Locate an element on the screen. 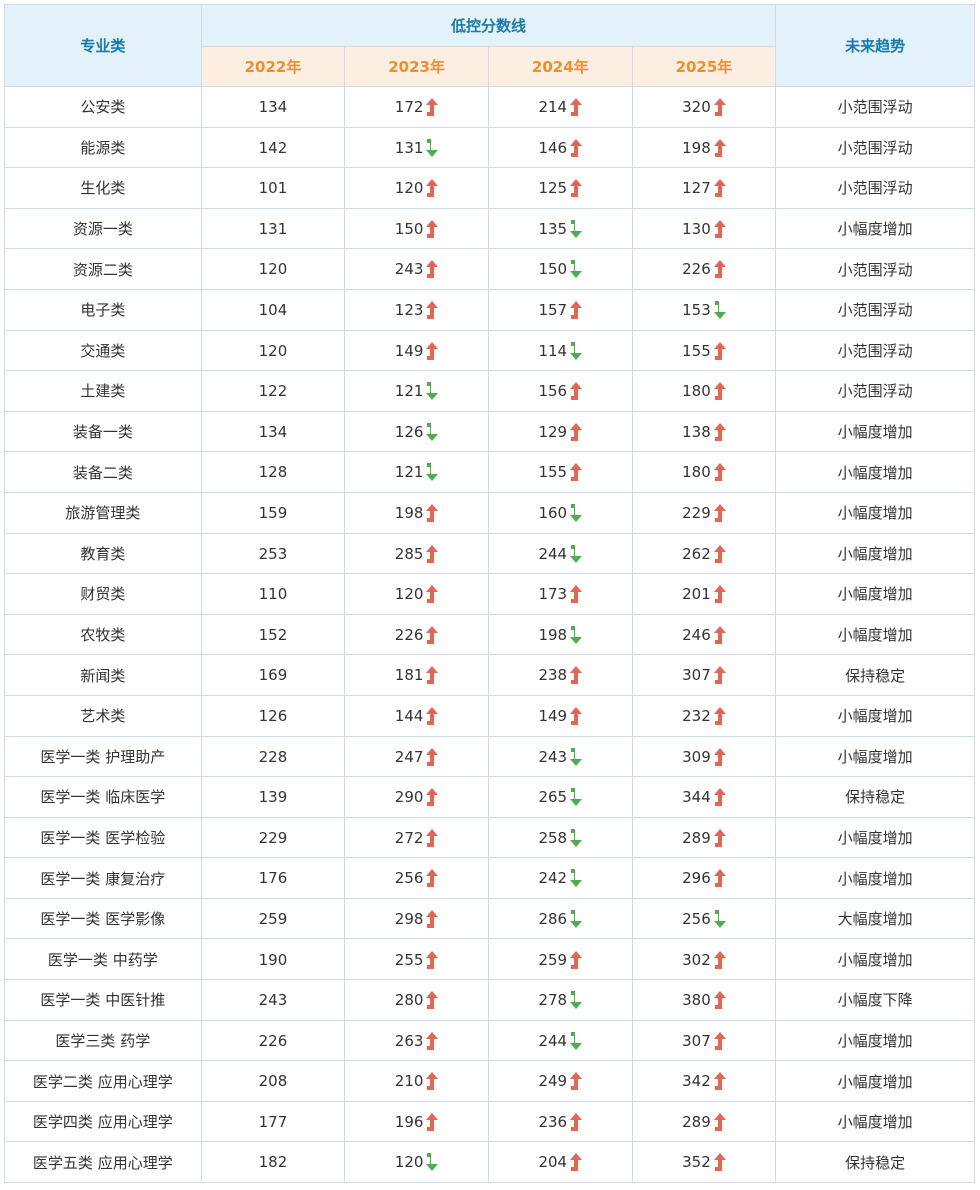 This screenshot has width=980, height=1190. score-value: 135 is located at coordinates (553, 228).